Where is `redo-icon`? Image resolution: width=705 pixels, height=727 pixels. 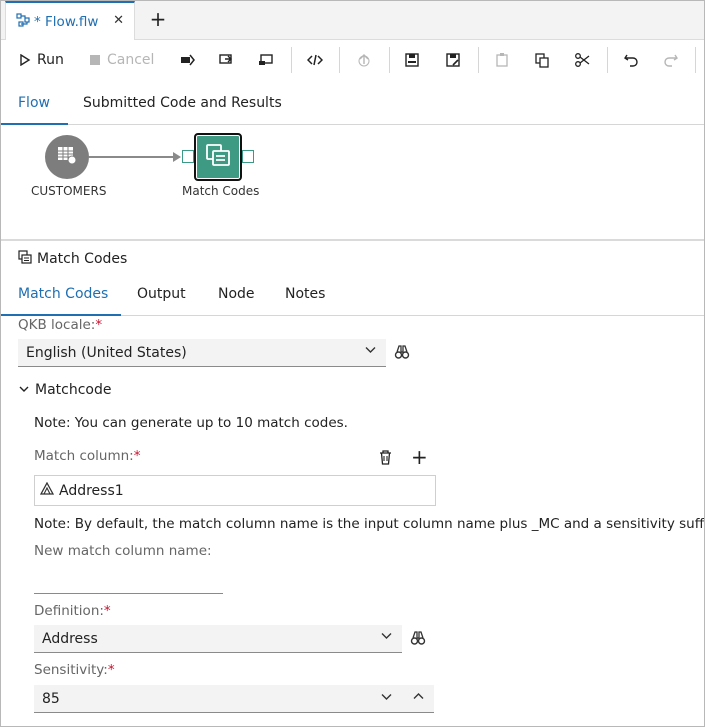
redo-icon is located at coordinates (671, 60).